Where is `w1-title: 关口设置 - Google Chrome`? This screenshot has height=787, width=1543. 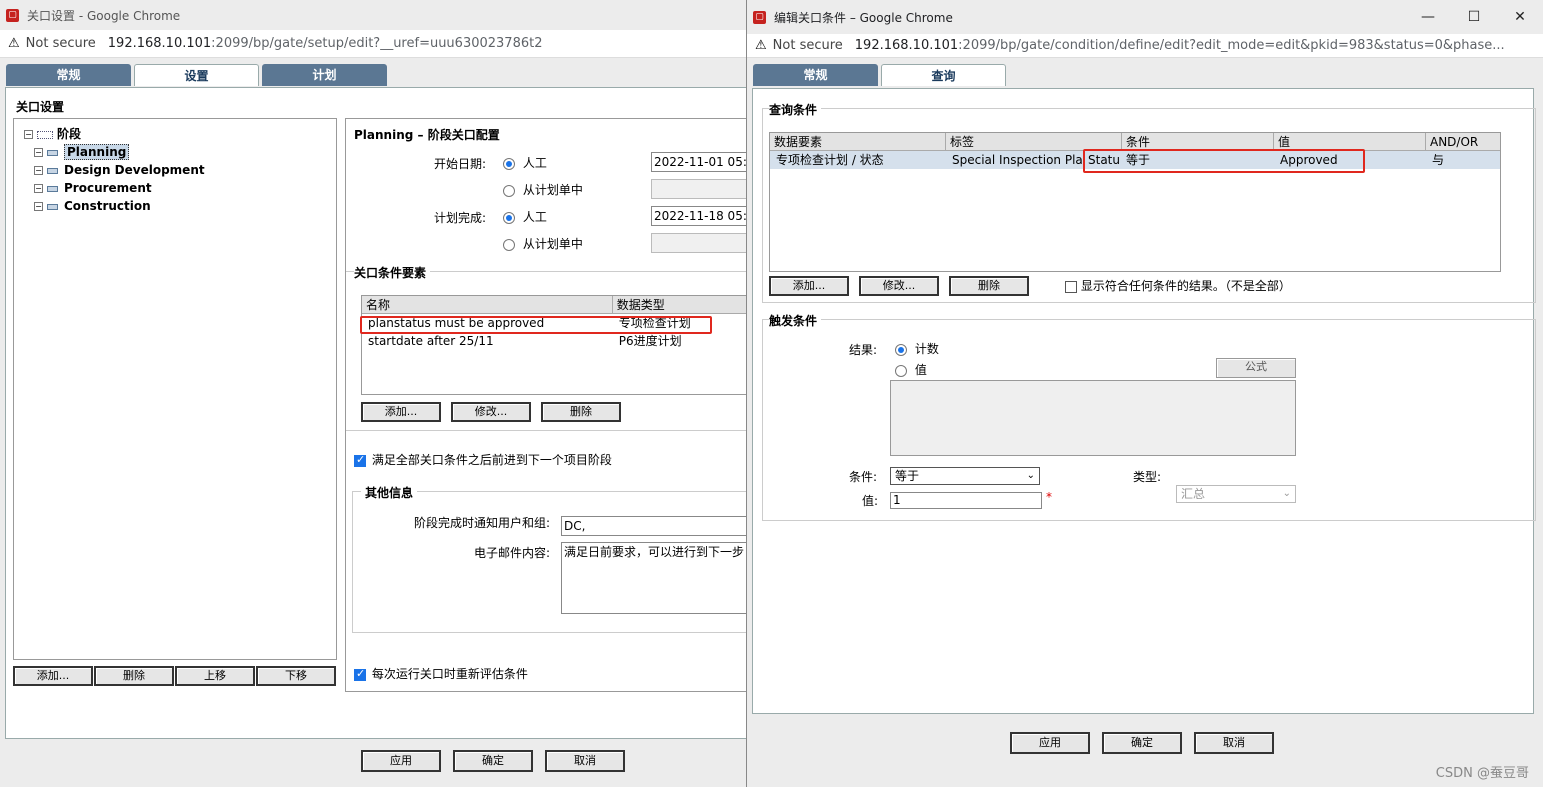
w1-title: 关口设置 - Google Chrome is located at coordinates (104, 15).